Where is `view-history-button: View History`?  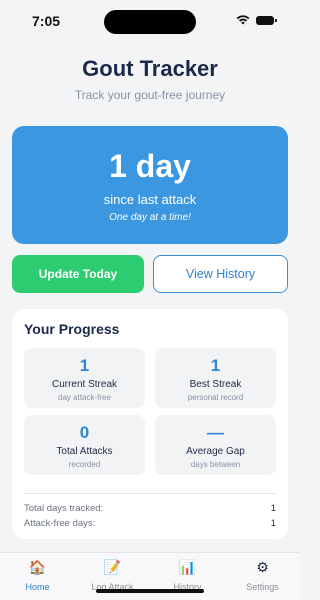 view-history-button: View History is located at coordinates (220, 274).